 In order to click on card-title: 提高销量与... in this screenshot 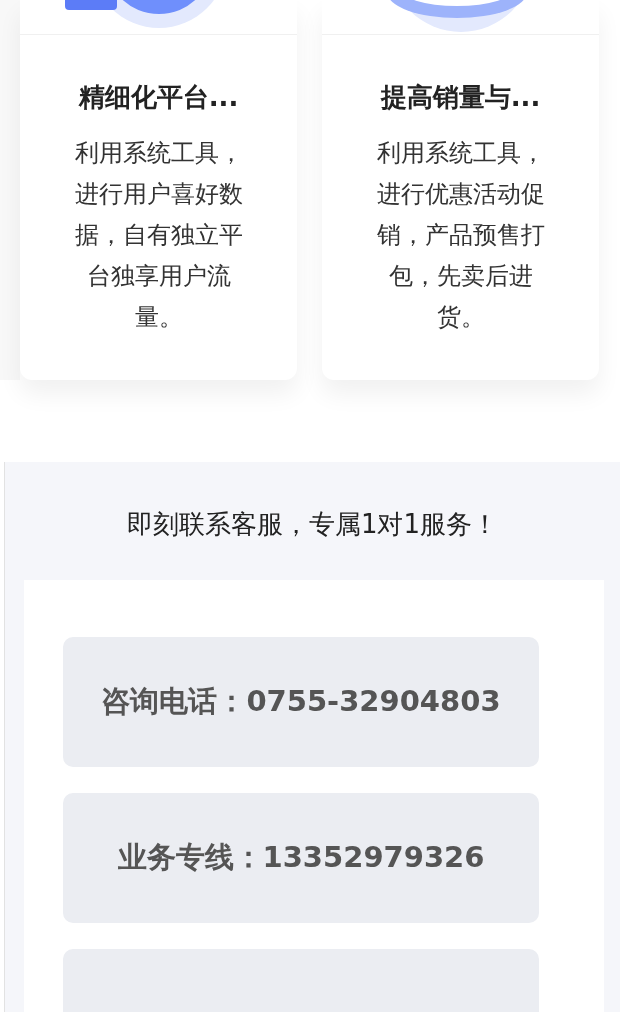, I will do `click(460, 97)`.